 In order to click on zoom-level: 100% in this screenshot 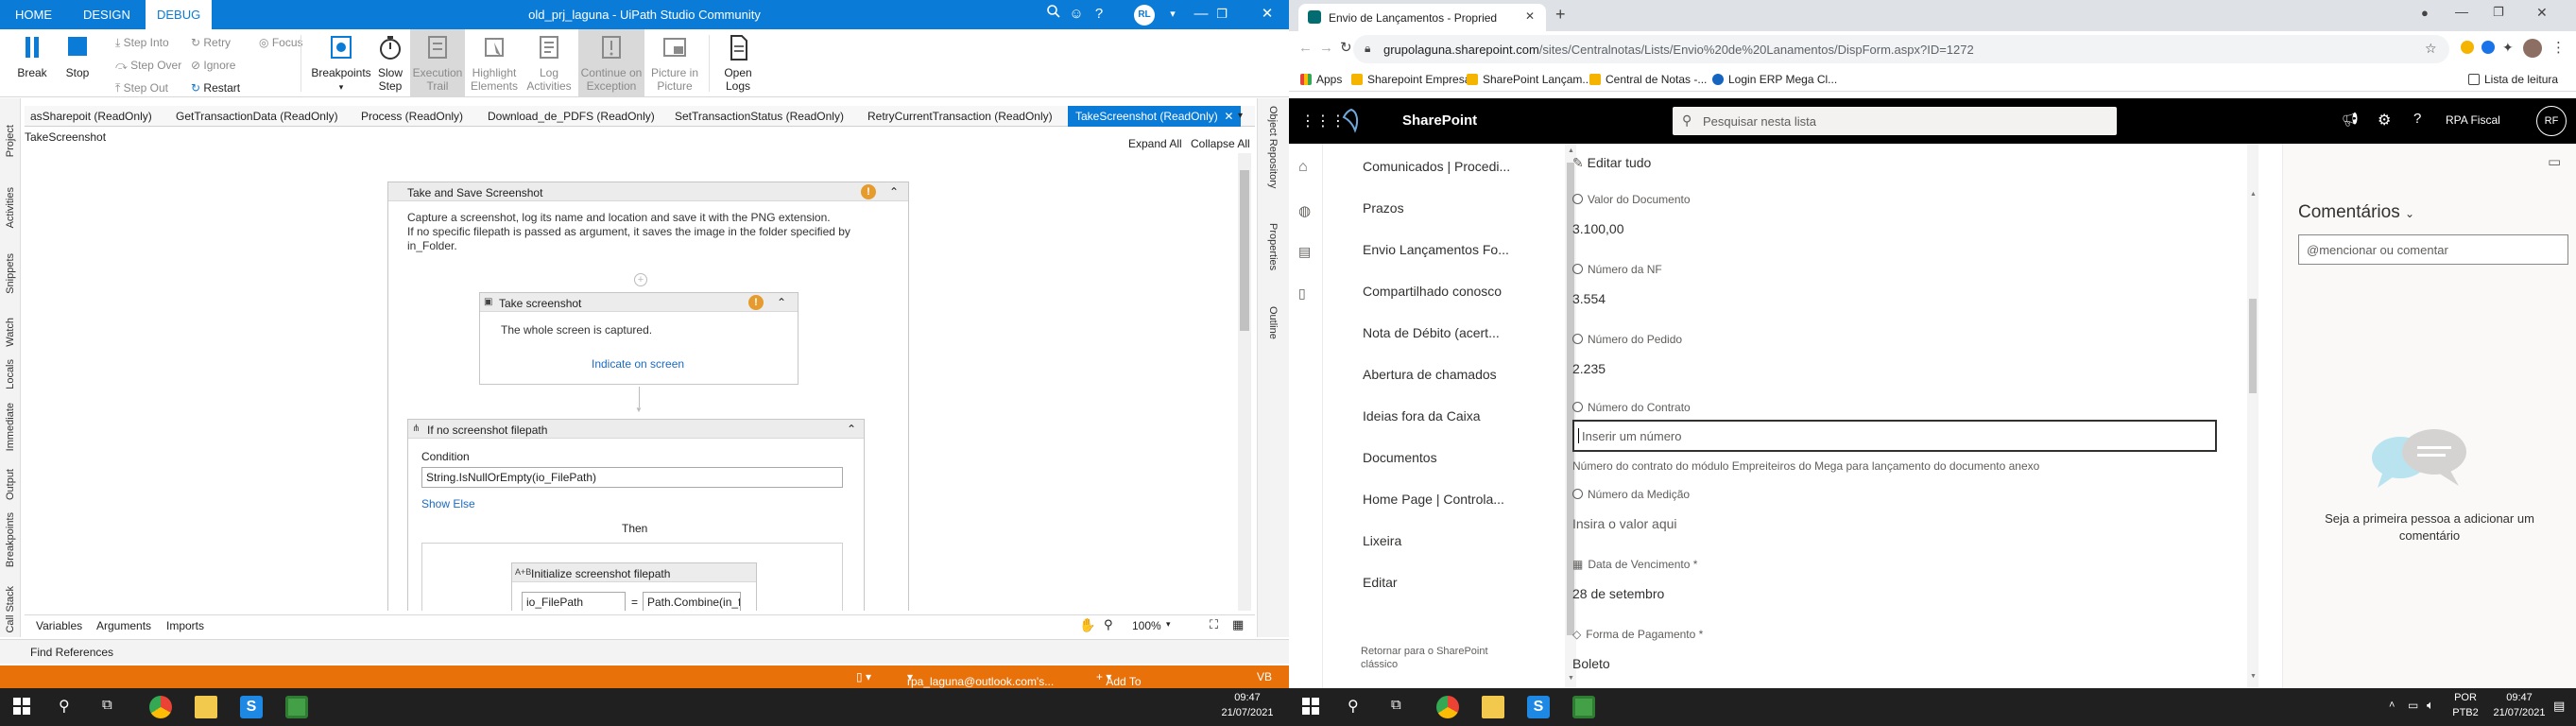, I will do `click(1146, 625)`.